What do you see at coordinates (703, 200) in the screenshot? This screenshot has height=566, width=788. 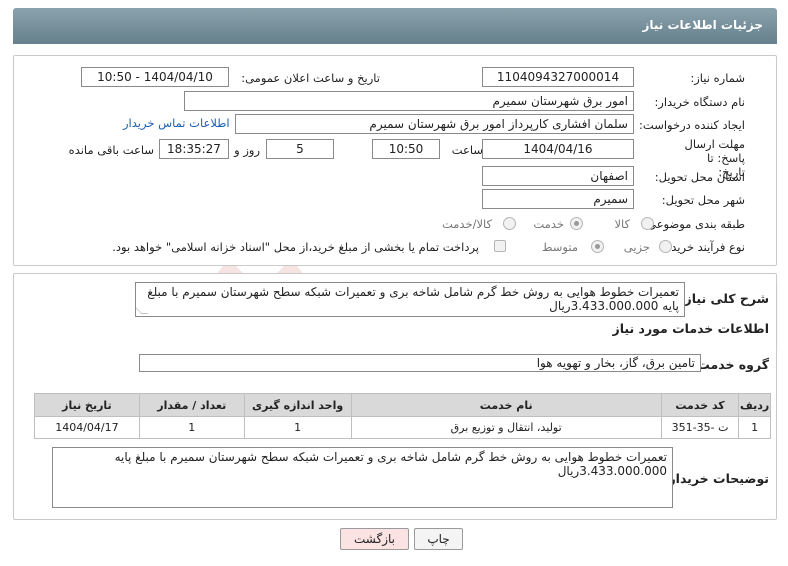 I see `city-label: شهر محل تحویل:` at bounding box center [703, 200].